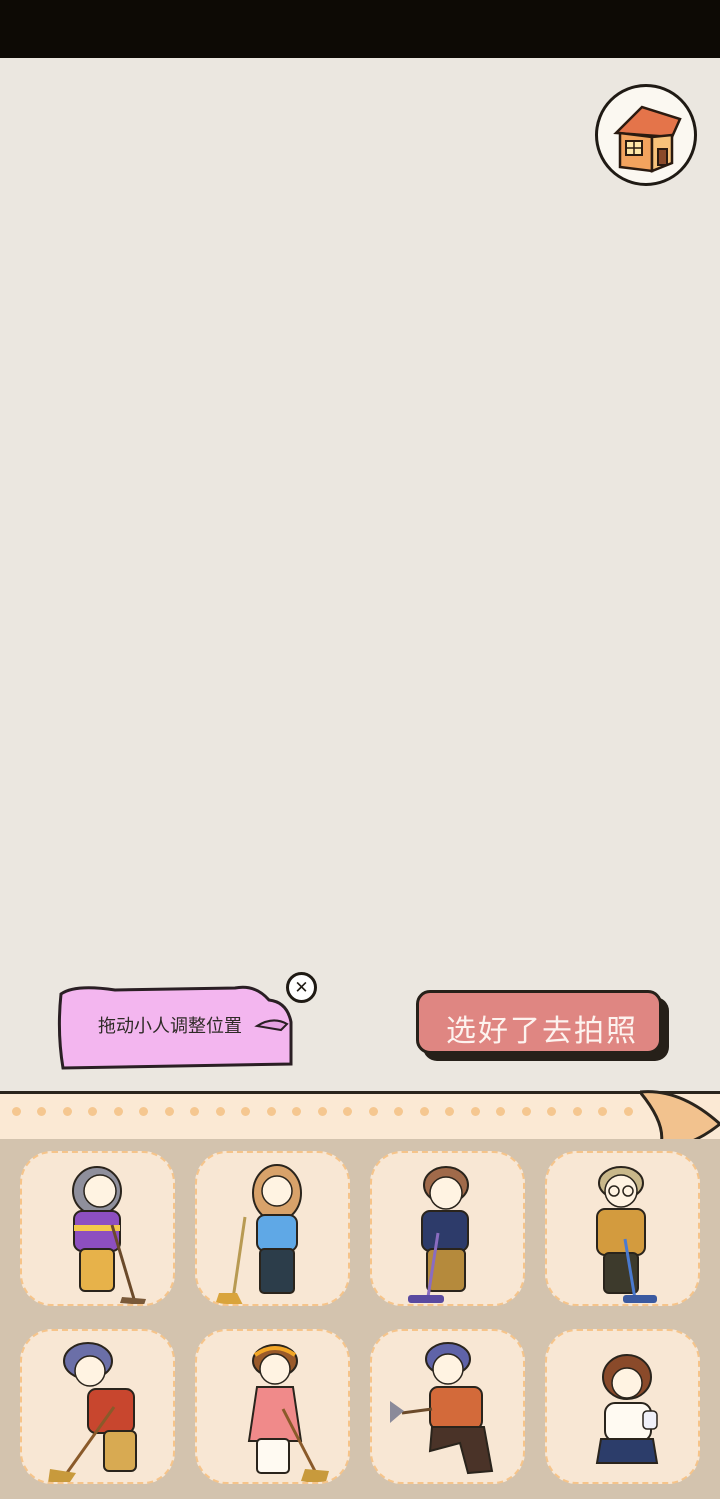 This screenshot has width=720, height=1499. What do you see at coordinates (170, 1026) in the screenshot?
I see `tip-text: 拖动小人调整位置` at bounding box center [170, 1026].